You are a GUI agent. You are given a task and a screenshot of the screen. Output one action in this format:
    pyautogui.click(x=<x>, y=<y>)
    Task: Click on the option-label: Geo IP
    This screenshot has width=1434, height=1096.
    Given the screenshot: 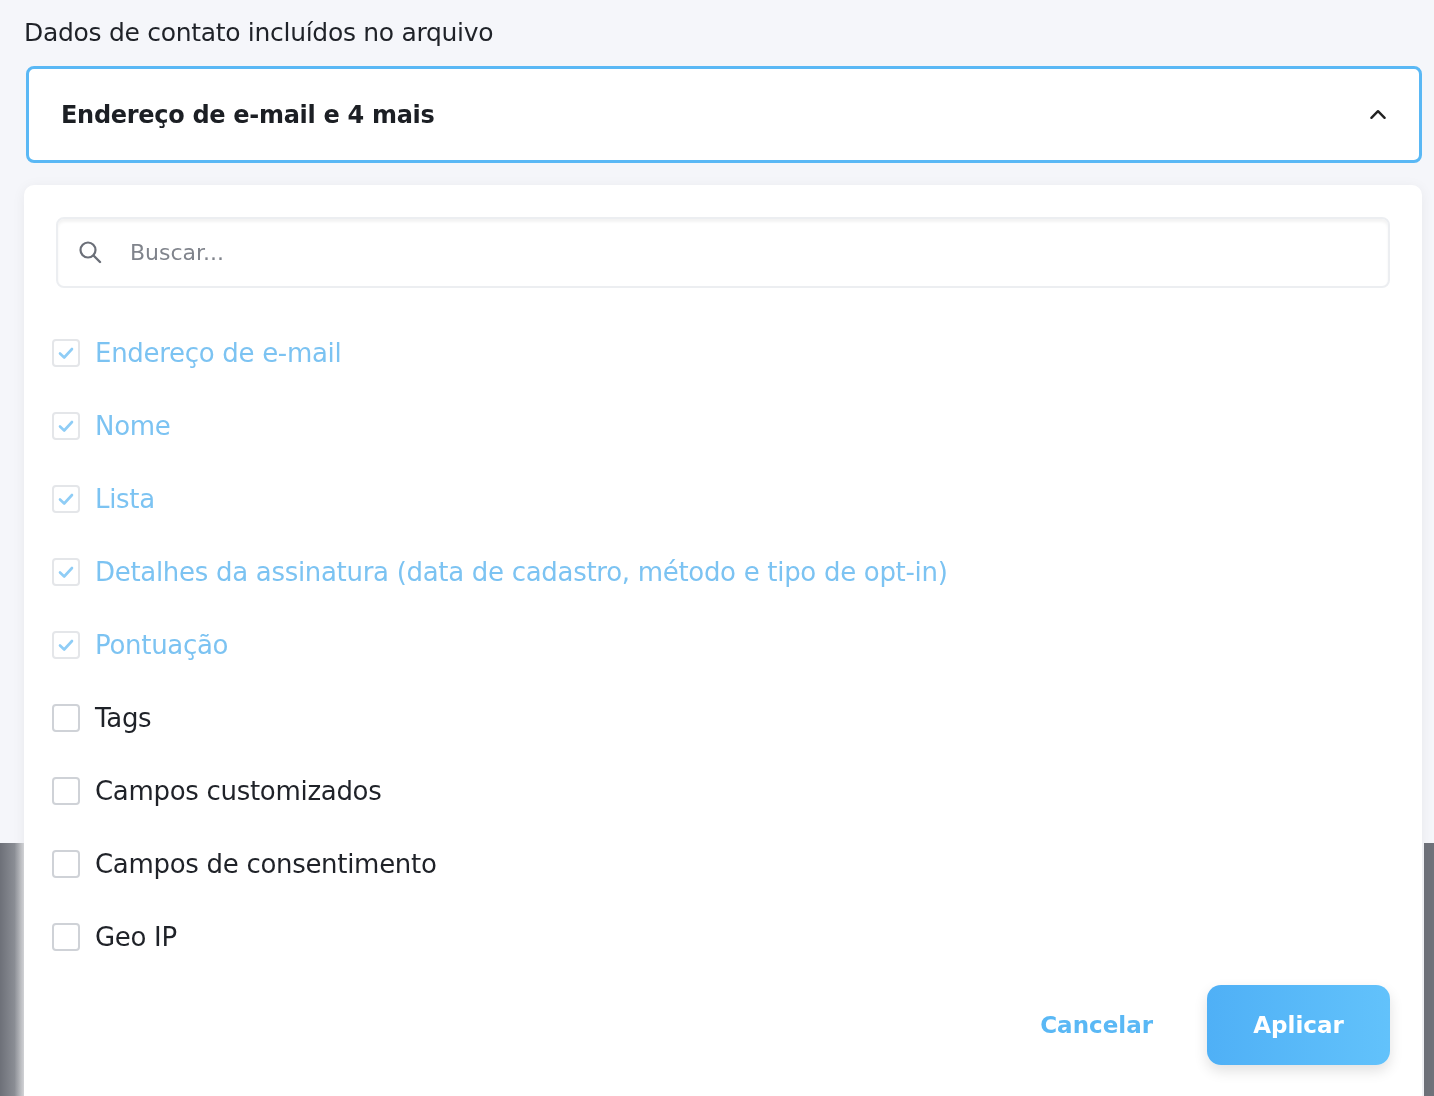 What is the action you would take?
    pyautogui.click(x=136, y=936)
    